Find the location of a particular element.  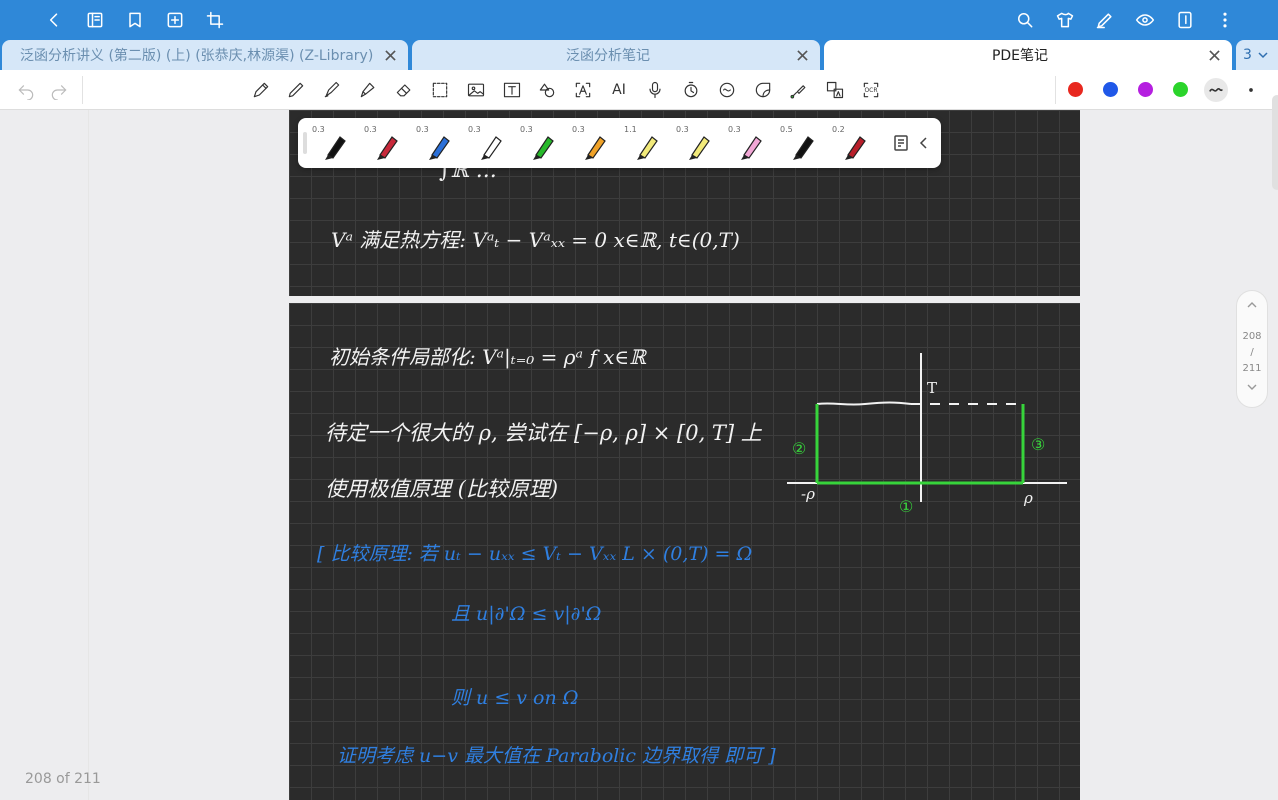

ocr-icon: OCR is located at coordinates (871, 90).